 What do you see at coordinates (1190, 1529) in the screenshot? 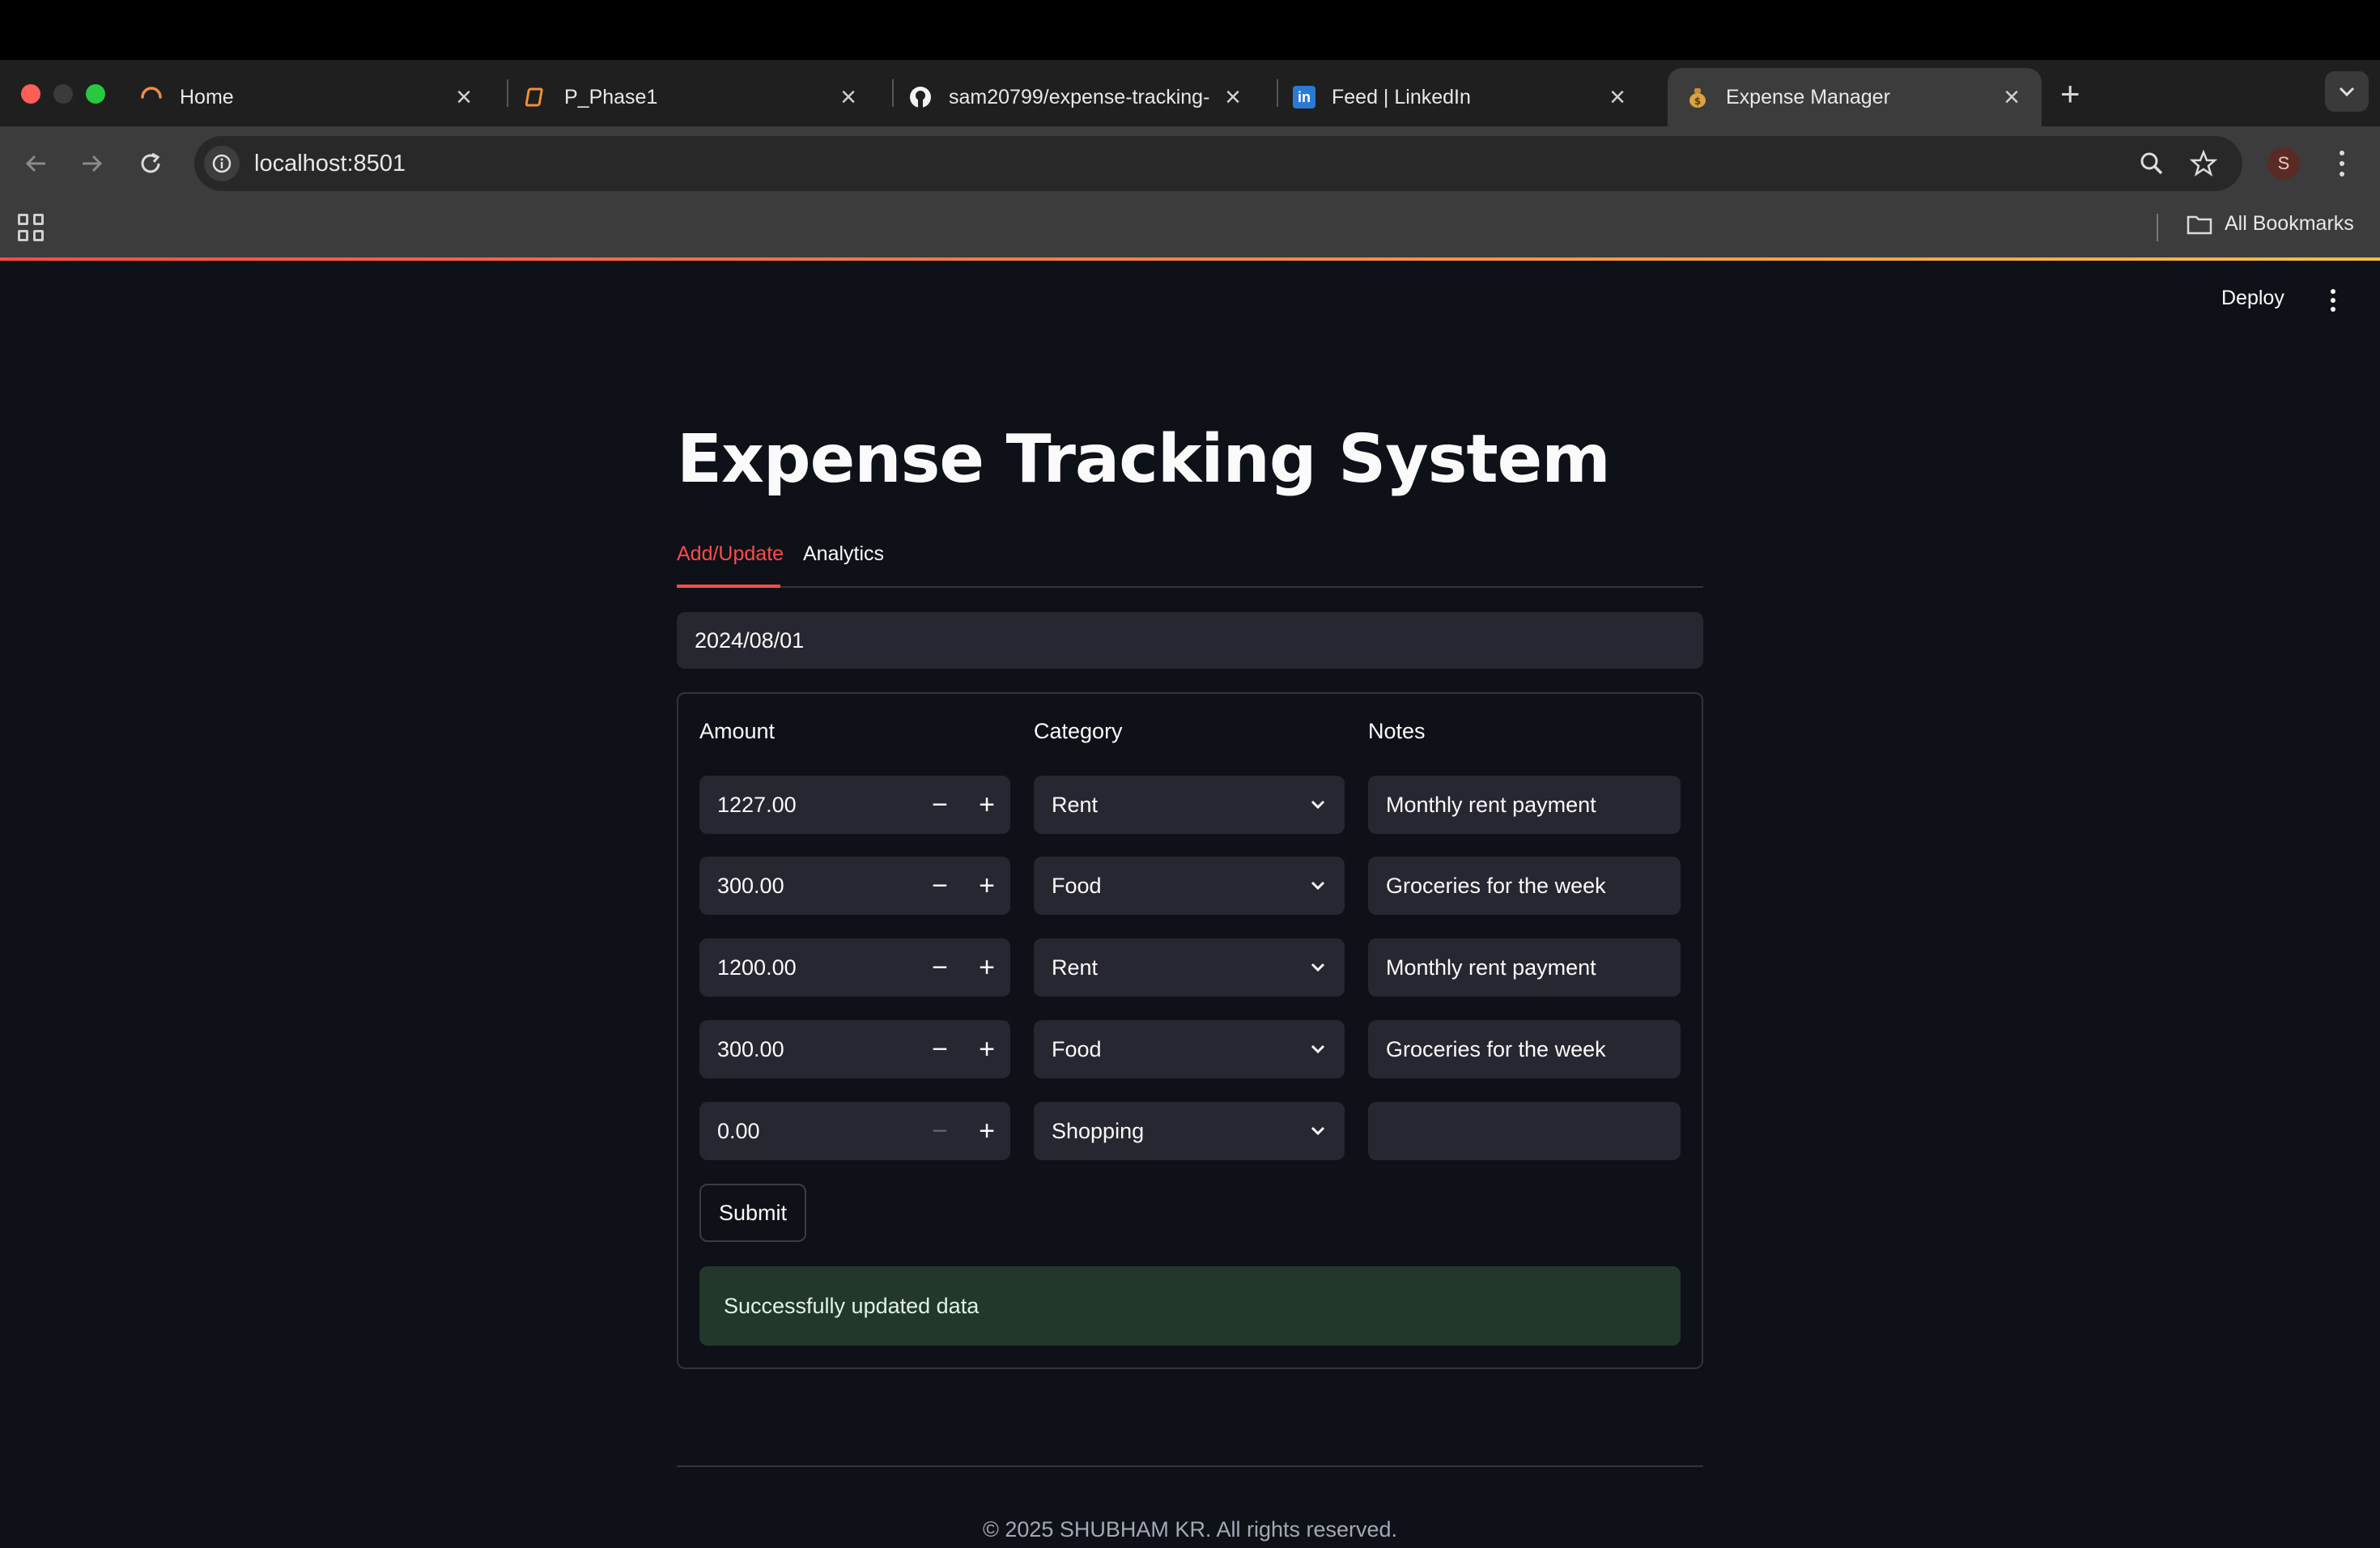
I see `footer-text: © 2025 SHUBHAM KR. All rights reserved.` at bounding box center [1190, 1529].